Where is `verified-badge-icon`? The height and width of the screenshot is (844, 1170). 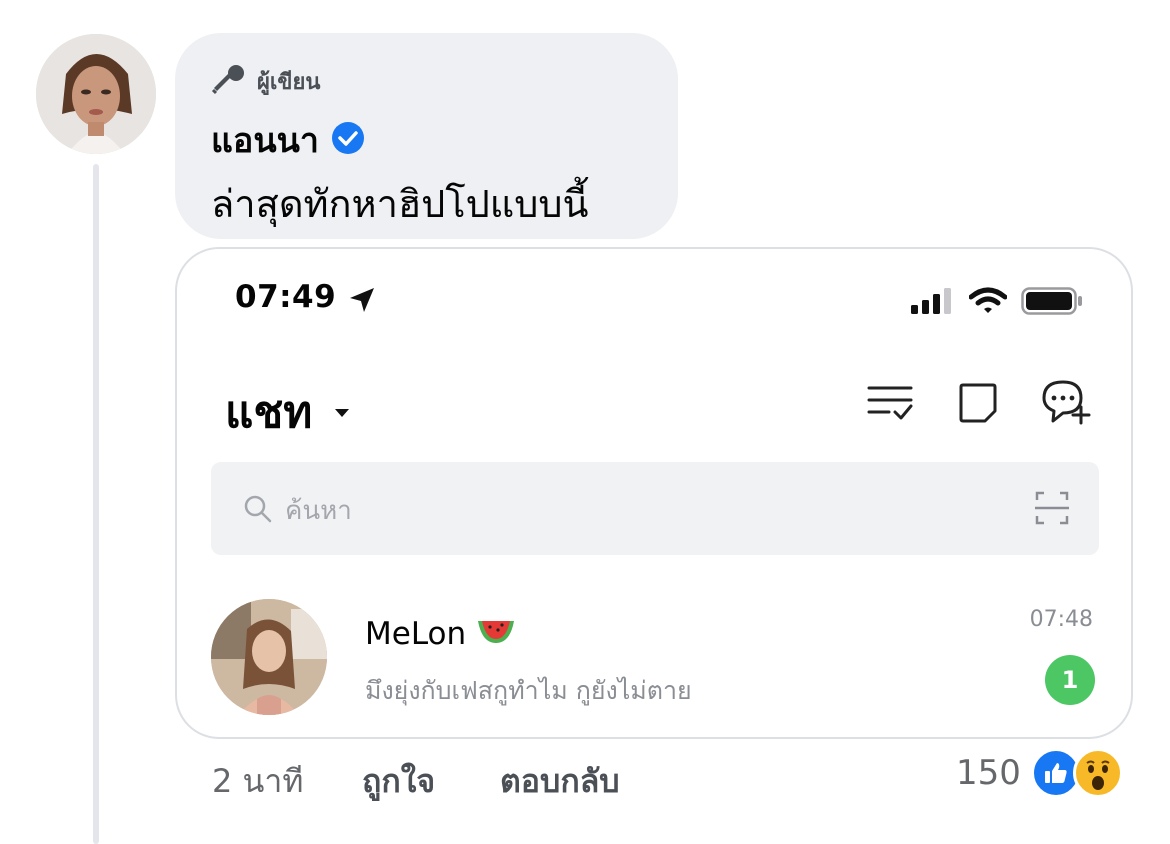 verified-badge-icon is located at coordinates (348, 140).